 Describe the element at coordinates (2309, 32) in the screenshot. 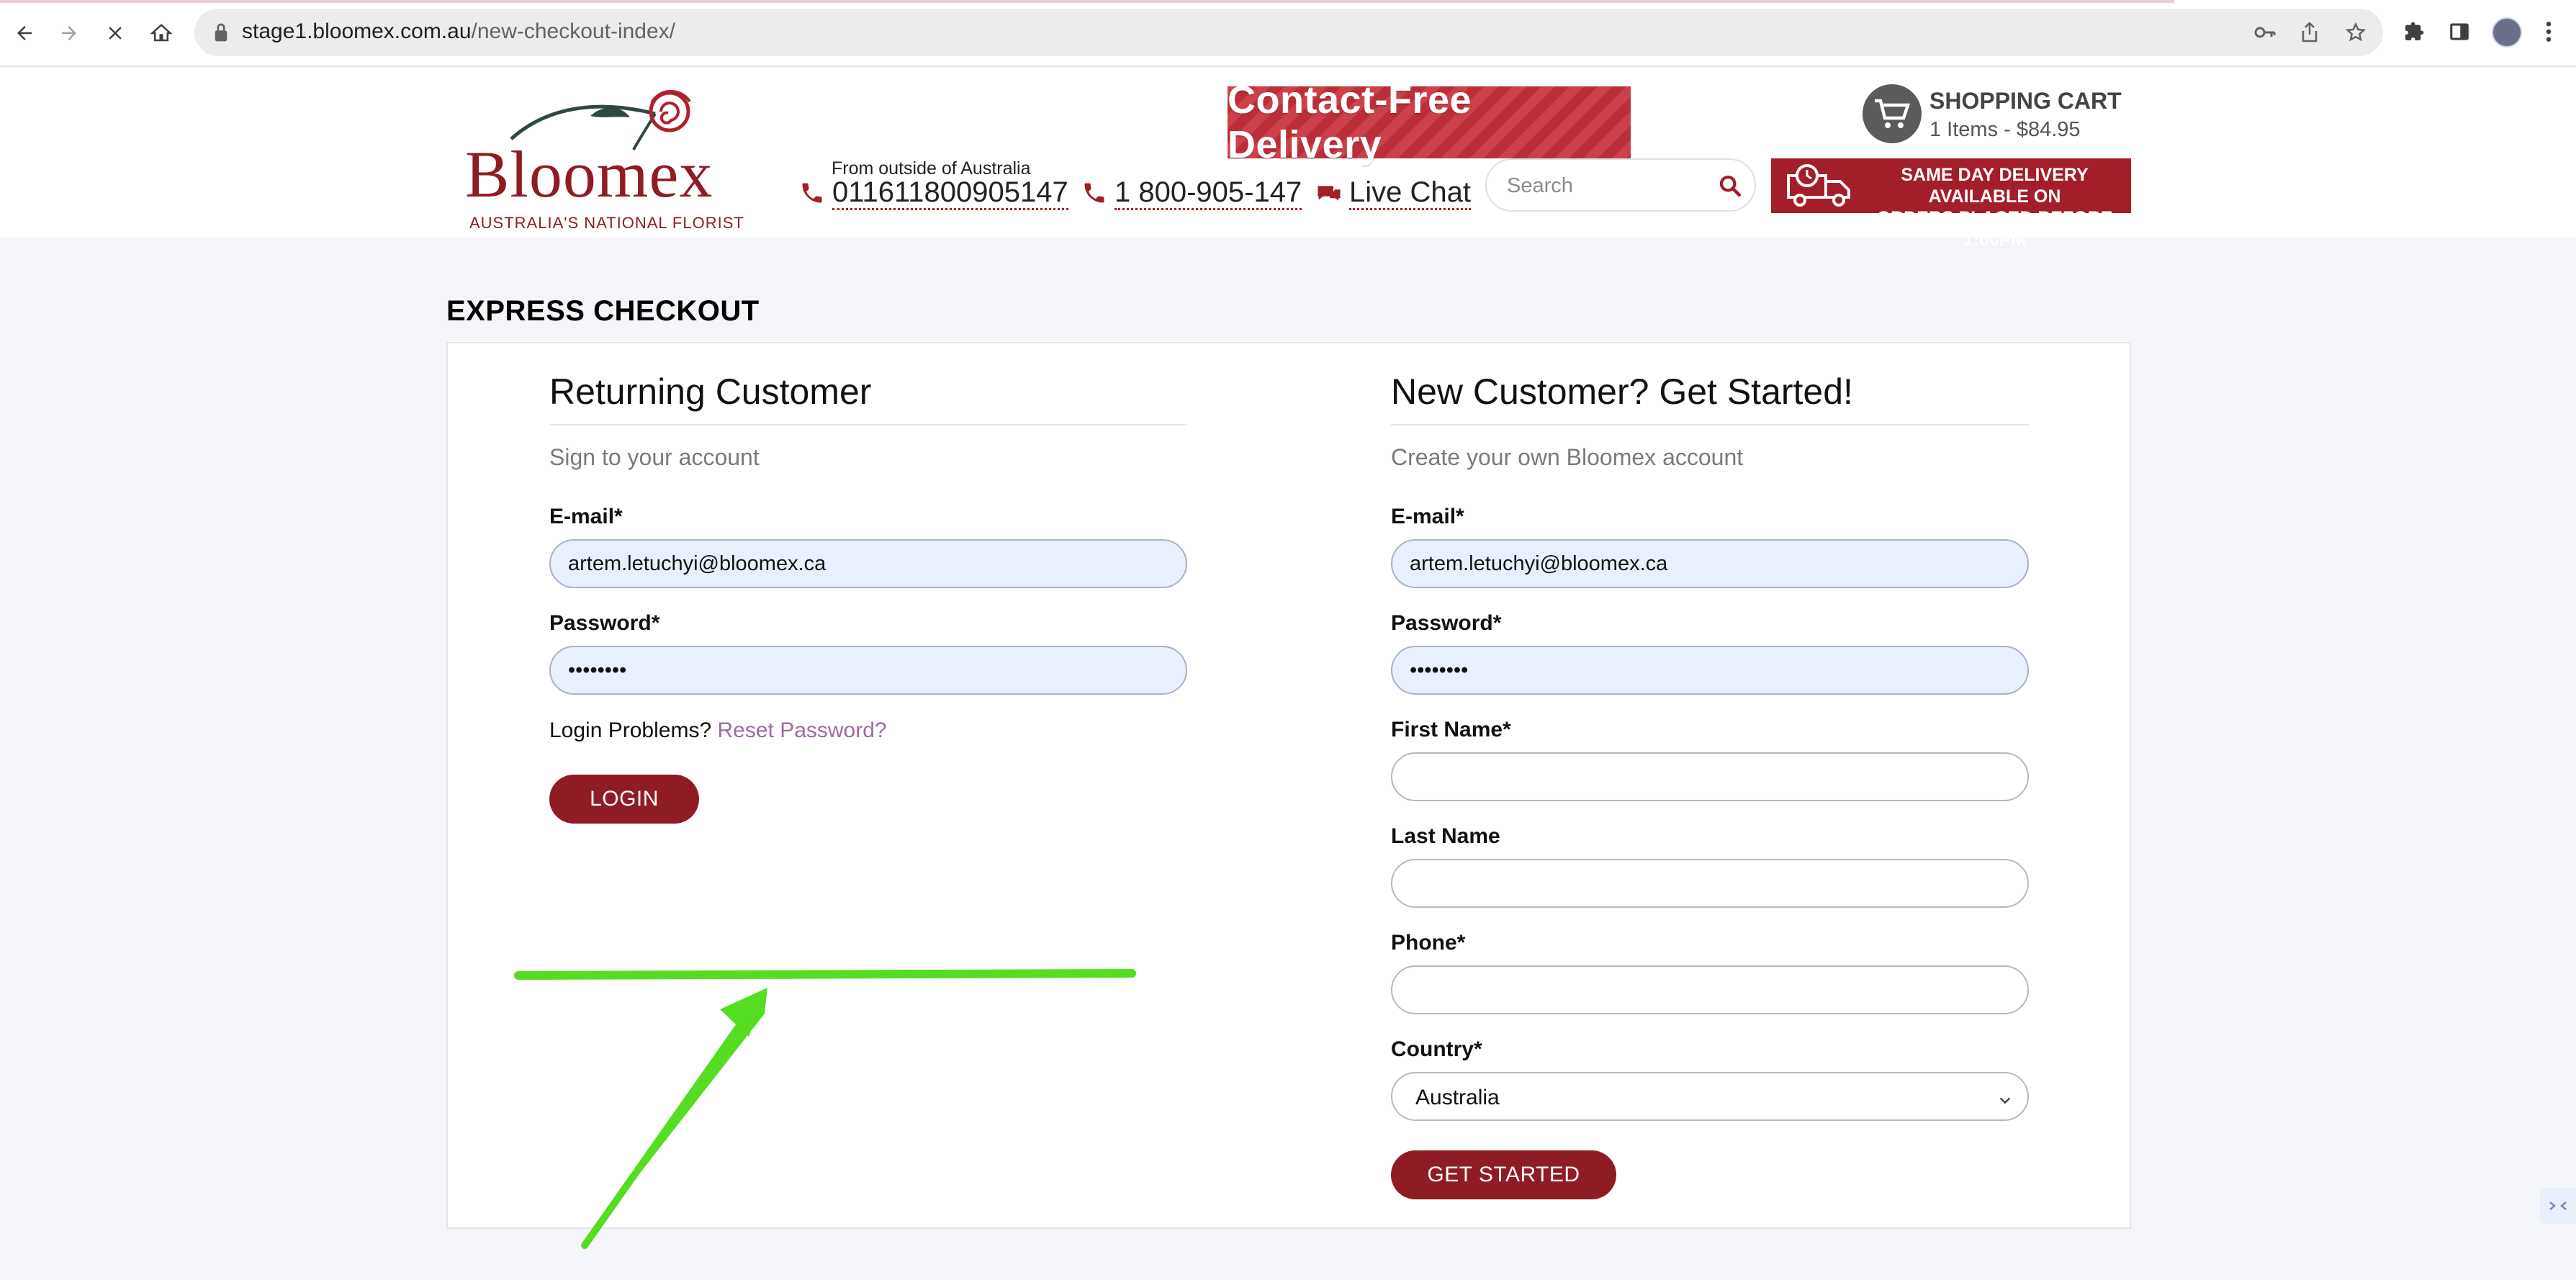

I see `share-icon` at that location.